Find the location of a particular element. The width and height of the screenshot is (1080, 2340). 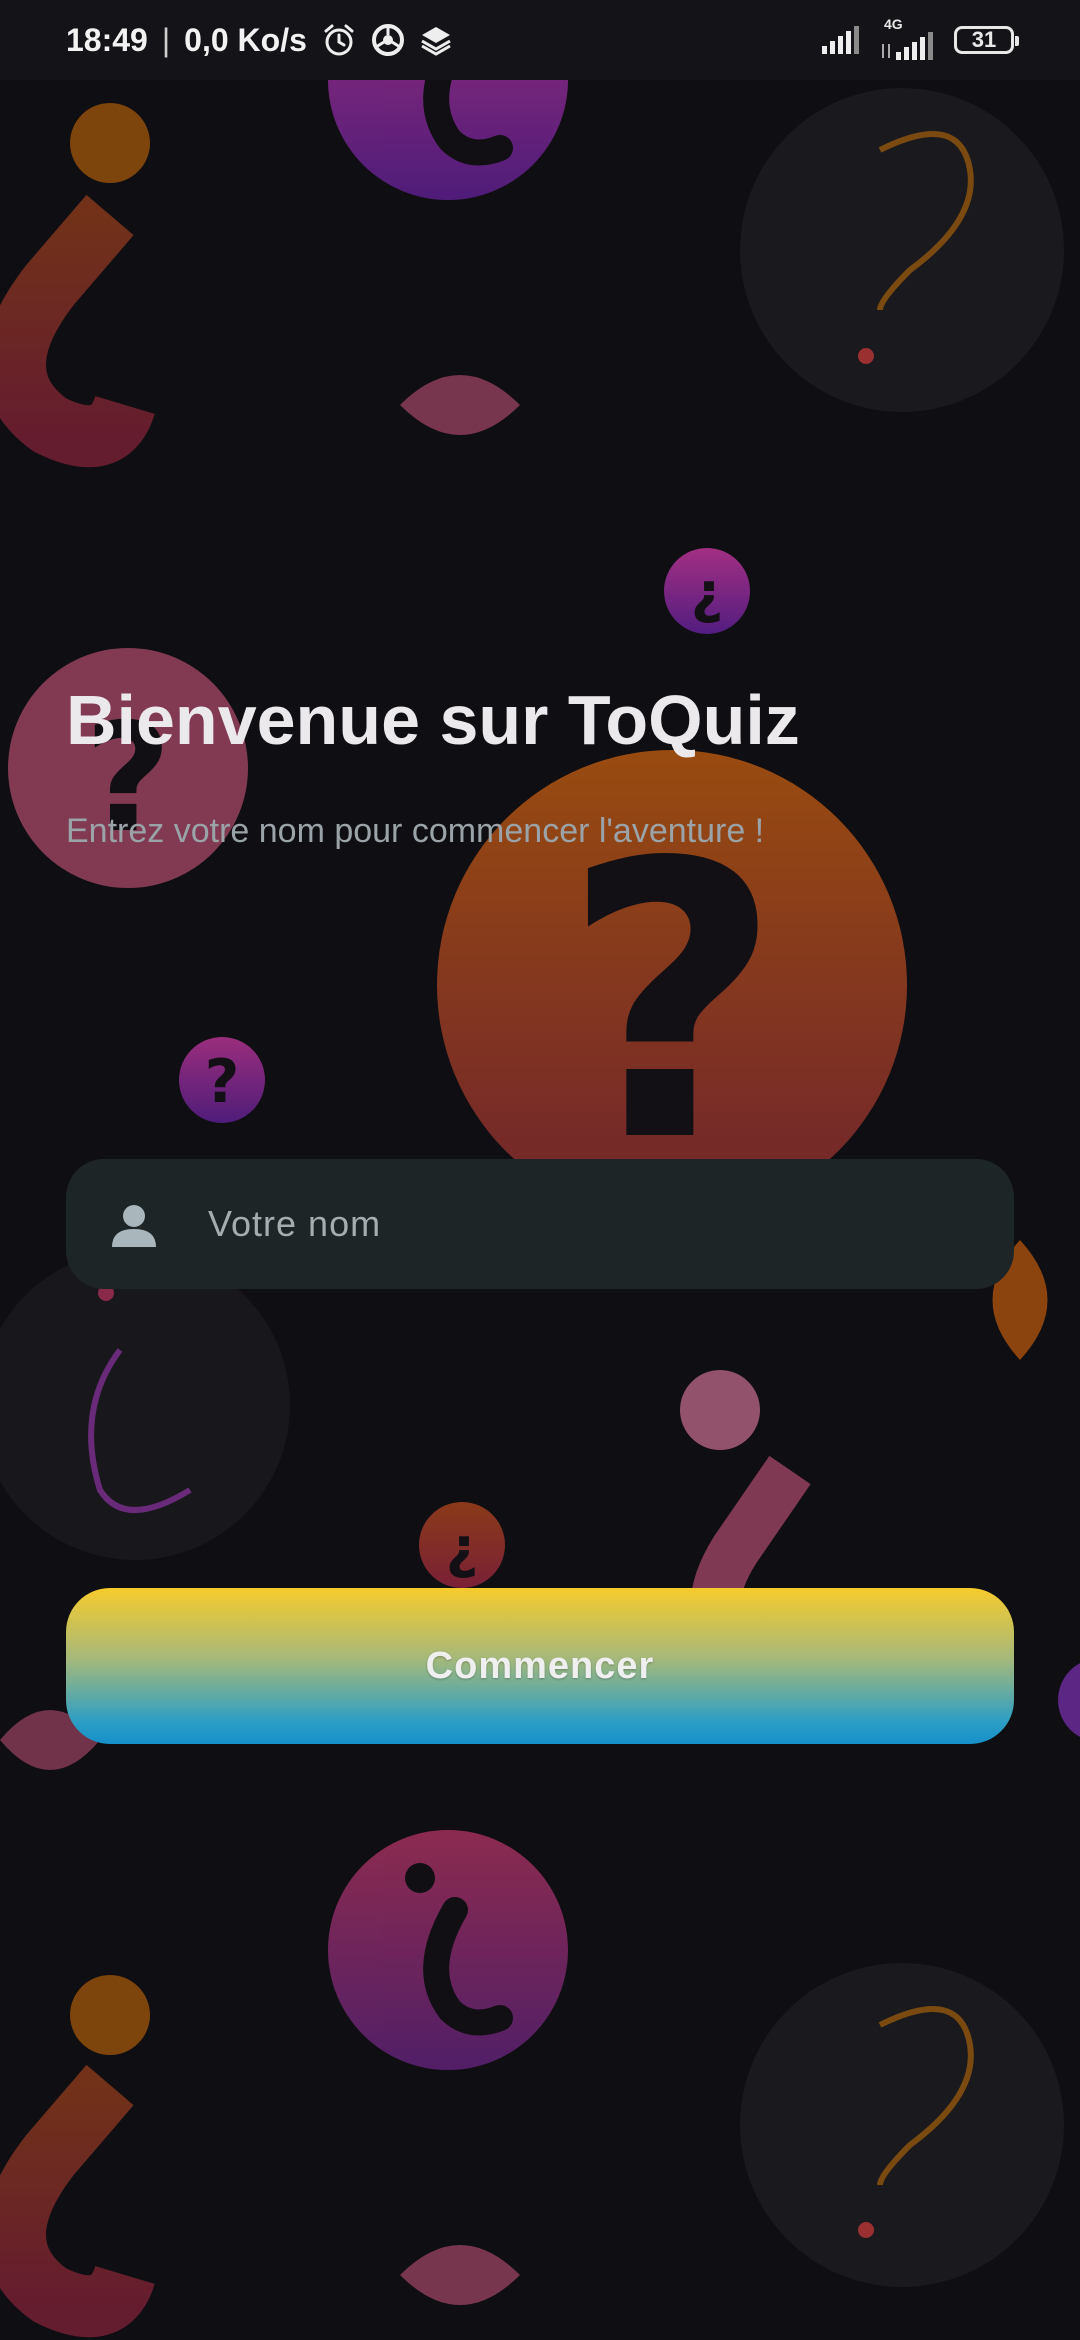

signal-4g-indicator: 4G is located at coordinates (908, 38).